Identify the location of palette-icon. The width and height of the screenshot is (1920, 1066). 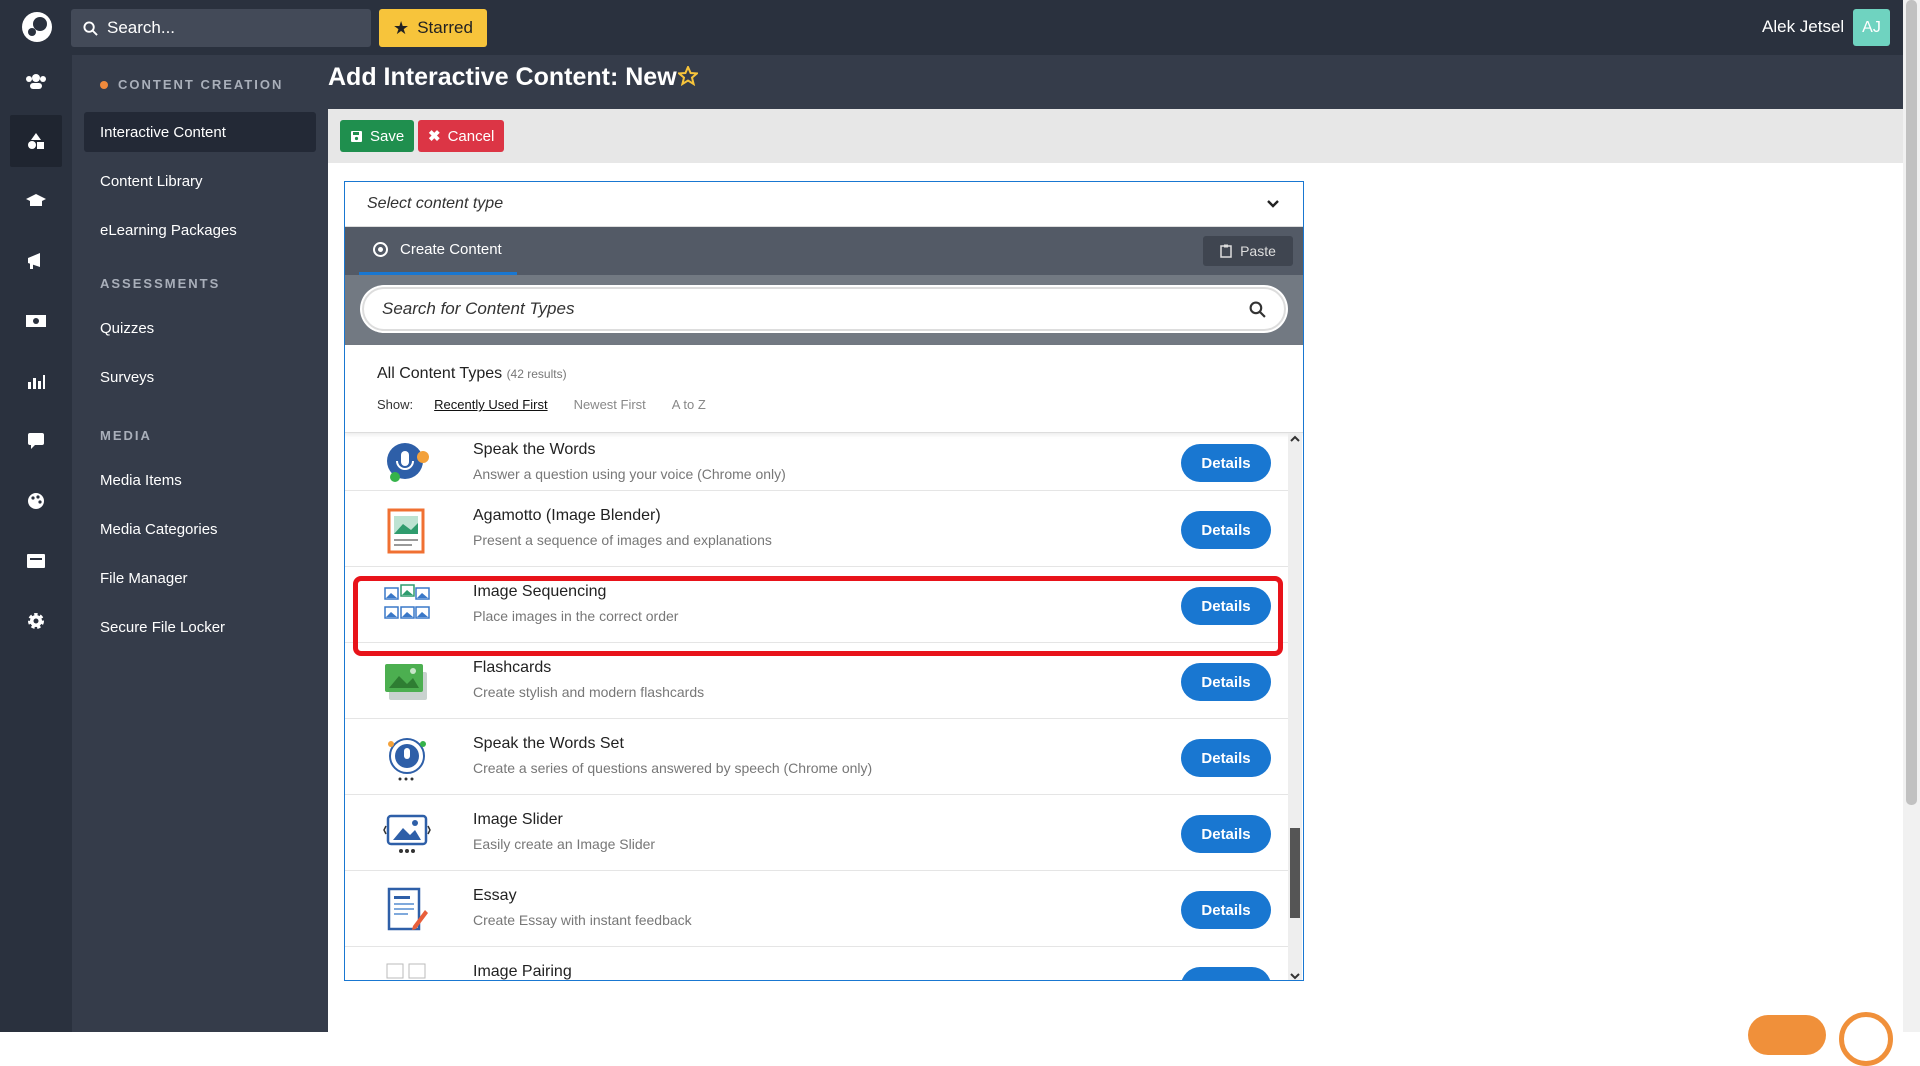
(36, 501).